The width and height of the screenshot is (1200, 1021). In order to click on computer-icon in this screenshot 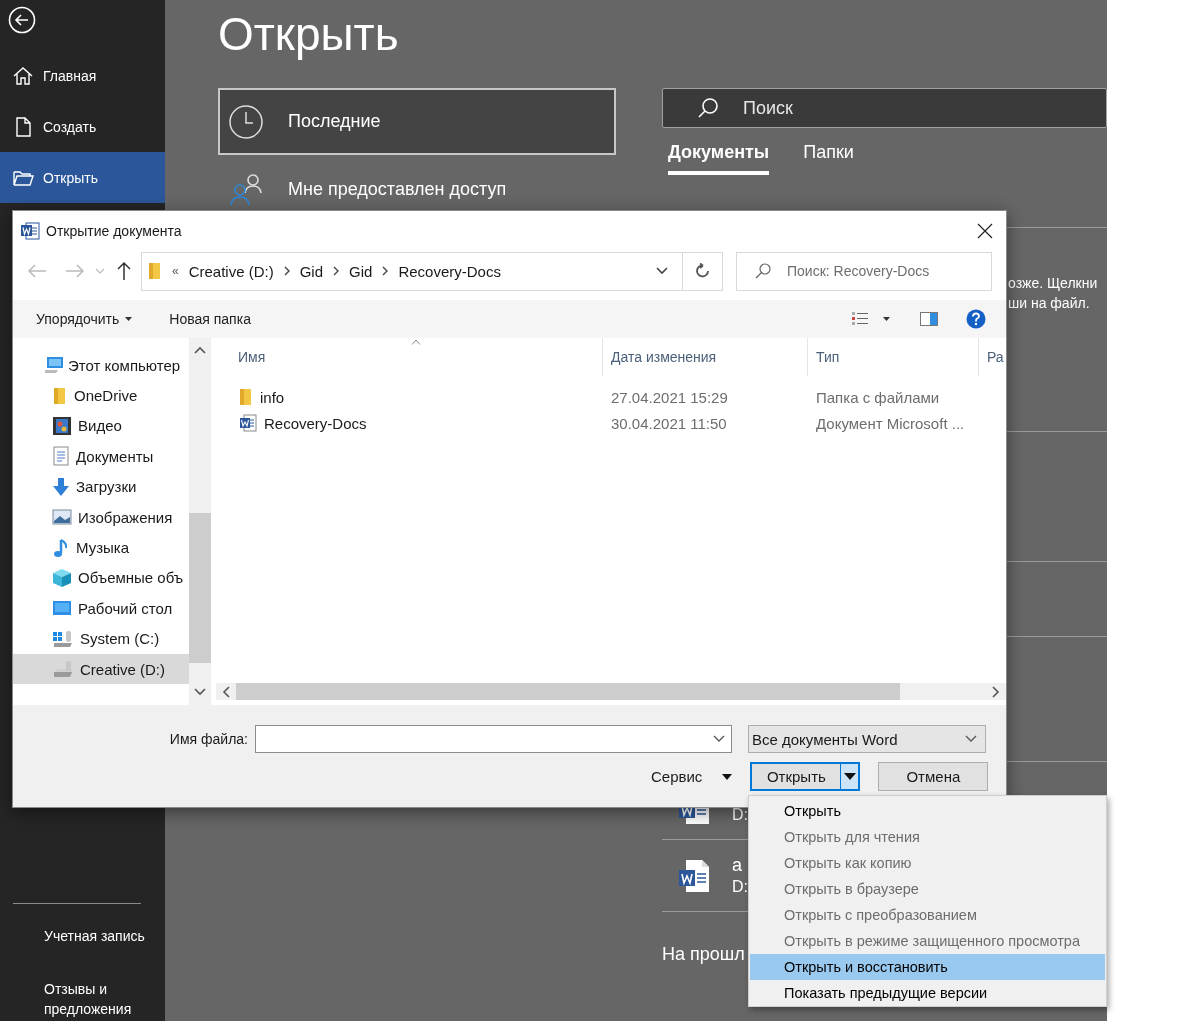, I will do `click(54, 365)`.